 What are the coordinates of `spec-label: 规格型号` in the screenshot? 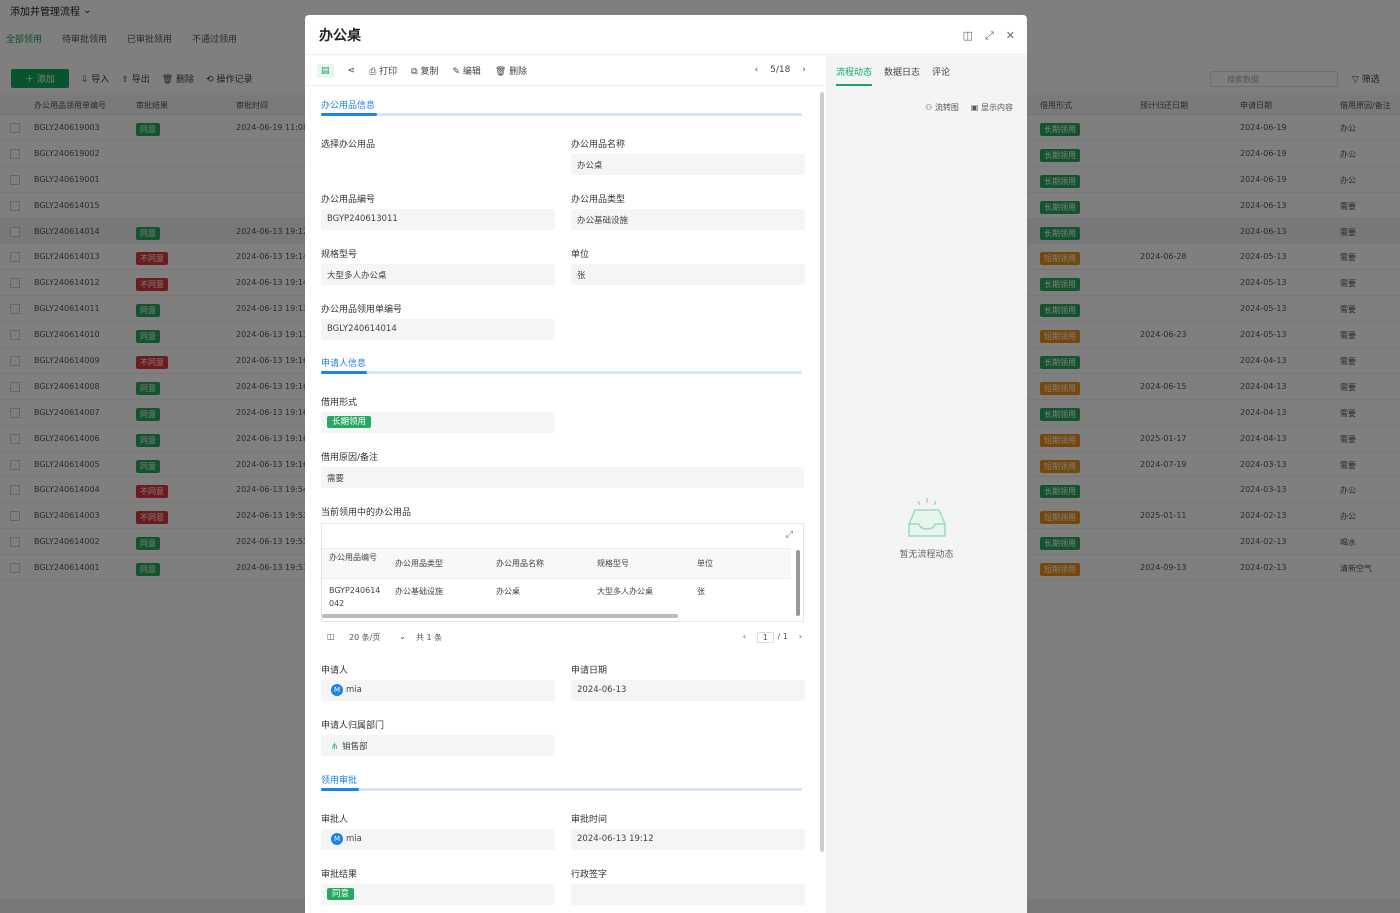 It's located at (339, 255).